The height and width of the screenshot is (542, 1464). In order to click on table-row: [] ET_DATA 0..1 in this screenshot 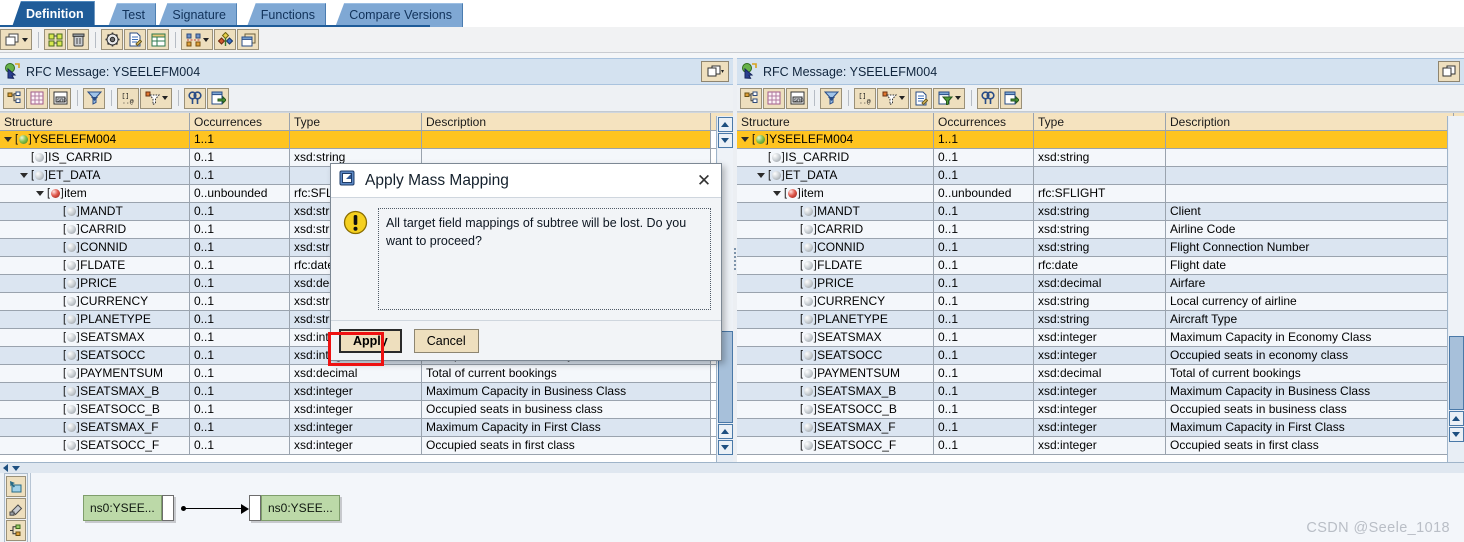, I will do `click(1100, 176)`.